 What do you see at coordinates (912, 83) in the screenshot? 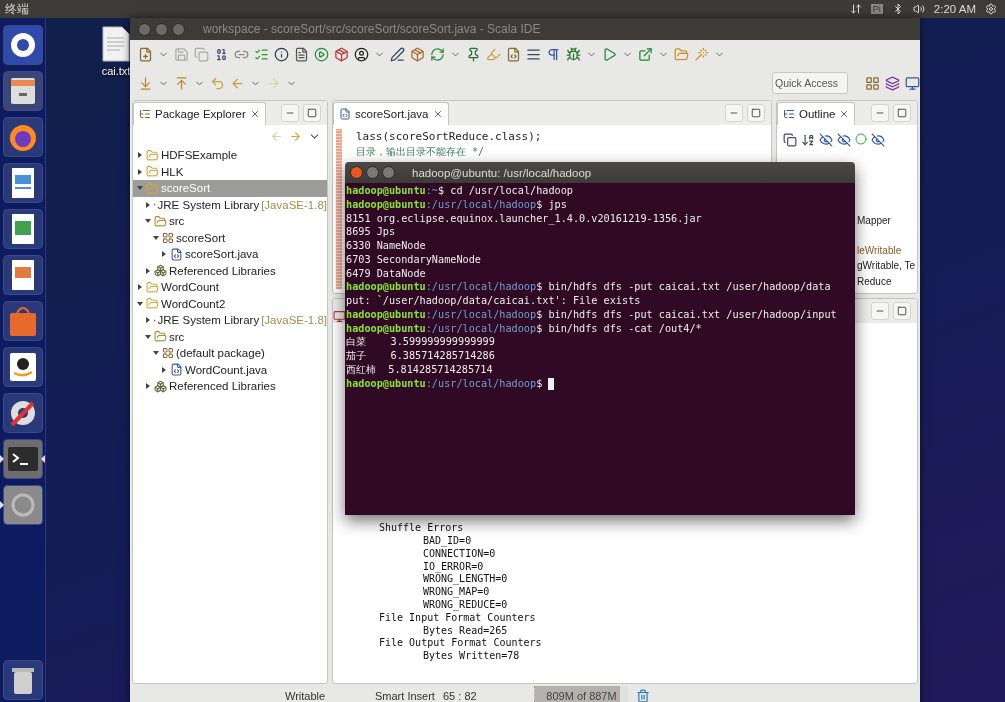
I see `java-perspective-icon` at bounding box center [912, 83].